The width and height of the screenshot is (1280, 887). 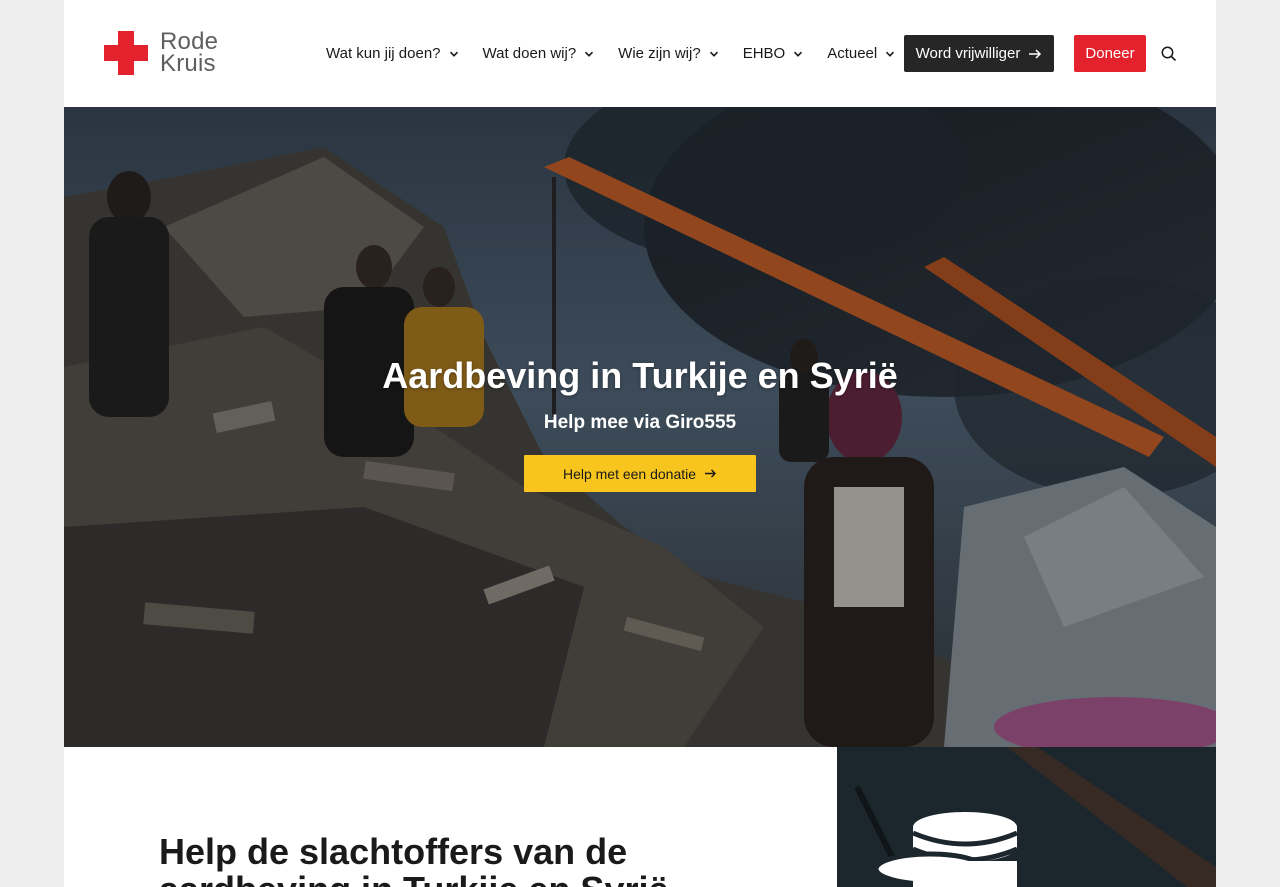 I want to click on search-icon, so click(x=1169, y=54).